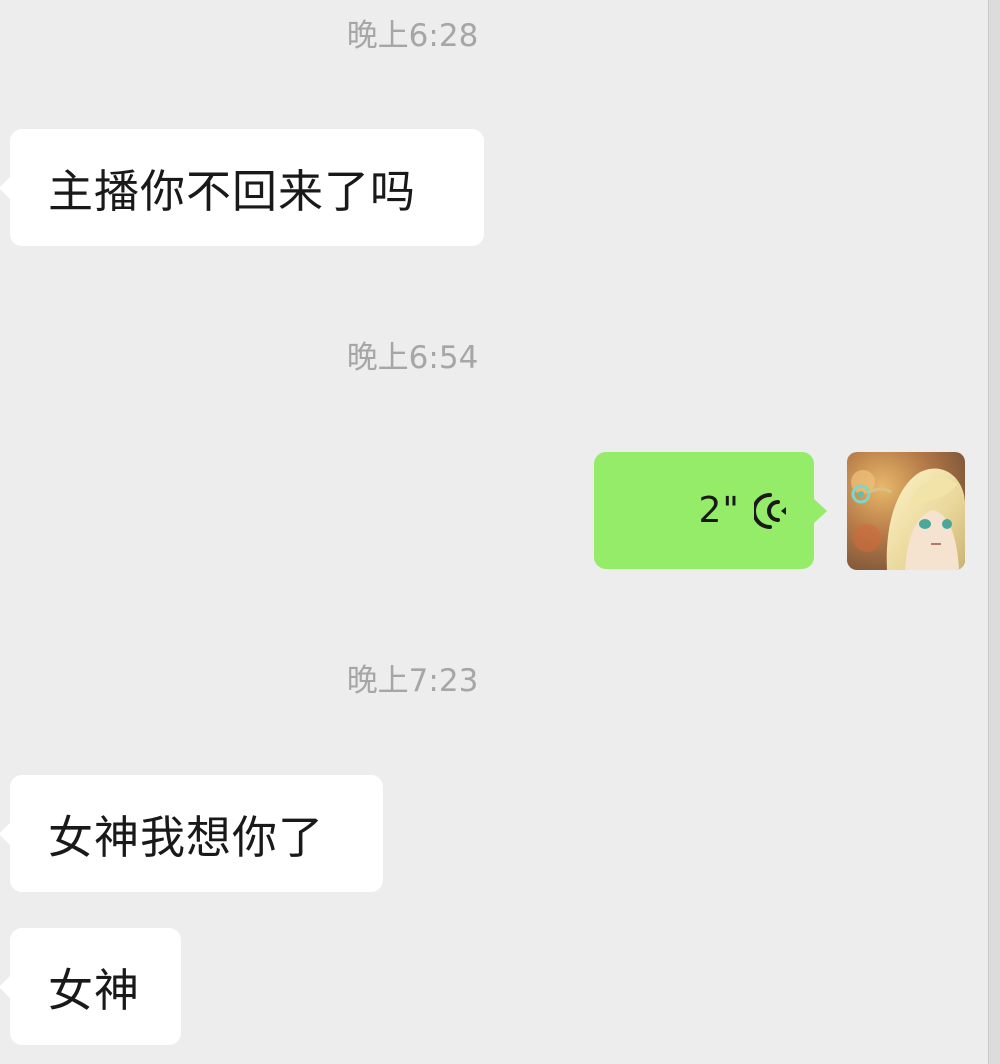 The height and width of the screenshot is (1064, 1000). I want to click on message-text: 女神, so click(94, 990).